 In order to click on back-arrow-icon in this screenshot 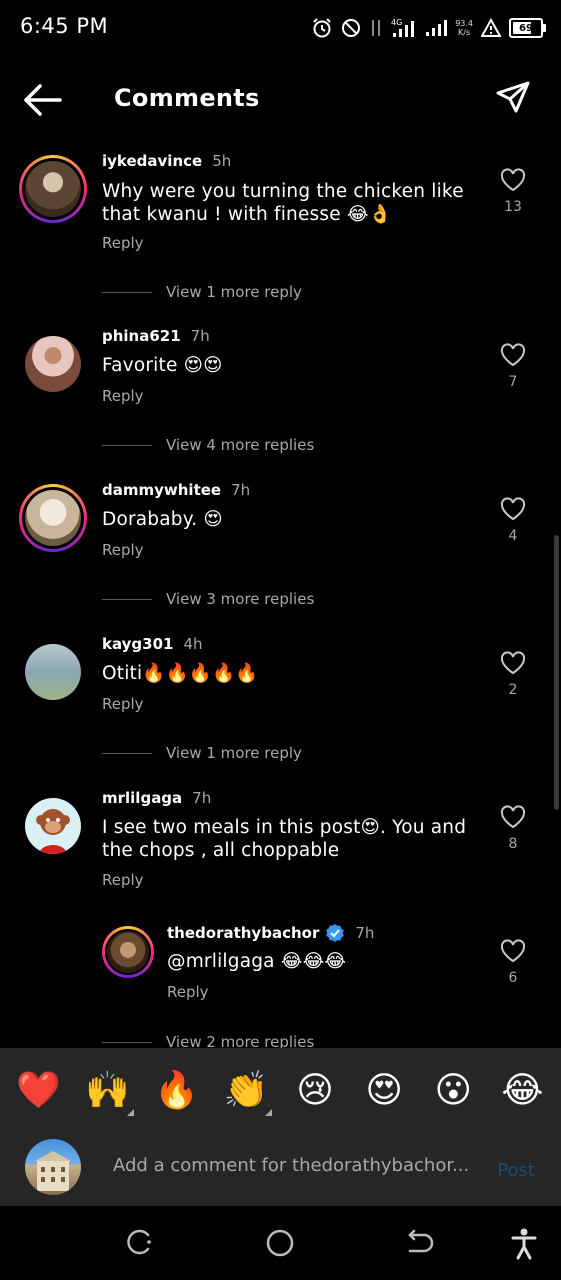, I will do `click(43, 100)`.